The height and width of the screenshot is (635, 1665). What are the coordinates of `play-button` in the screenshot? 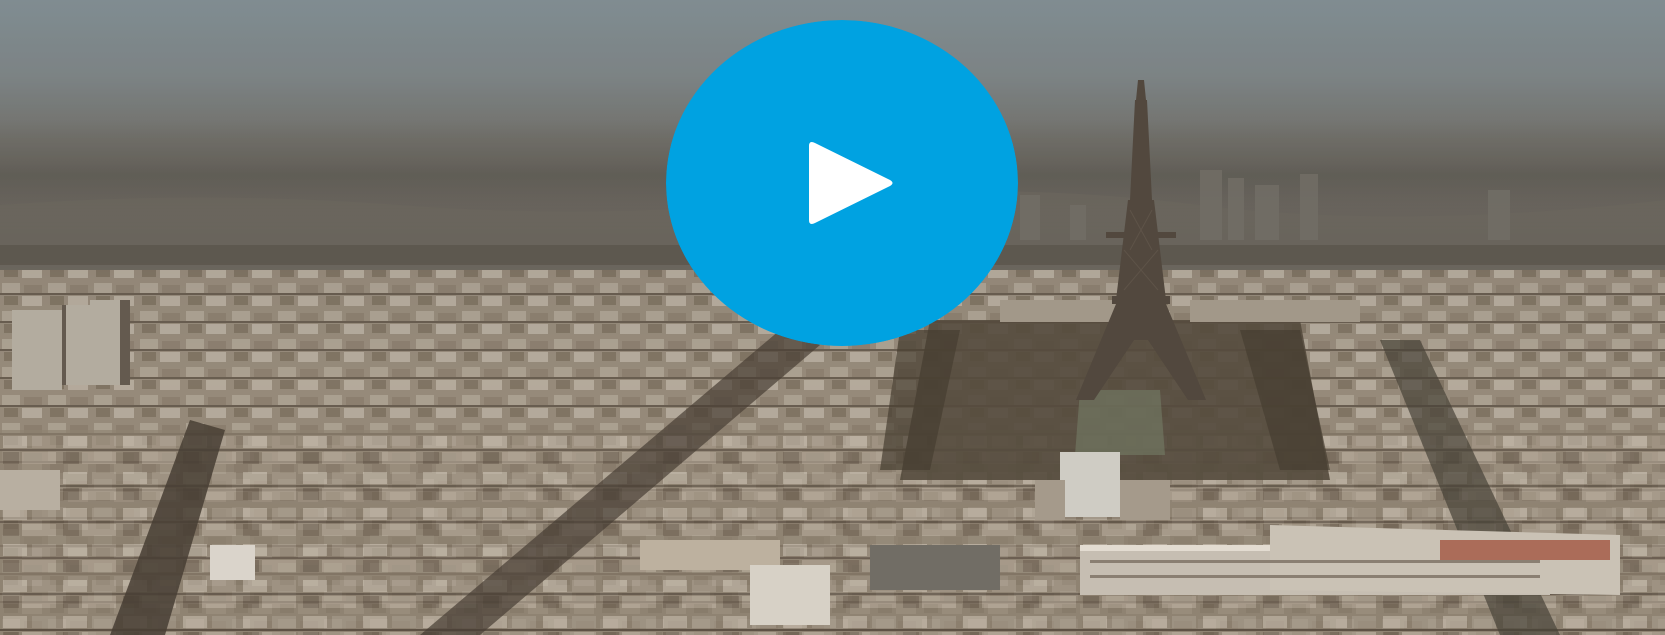 It's located at (842, 183).